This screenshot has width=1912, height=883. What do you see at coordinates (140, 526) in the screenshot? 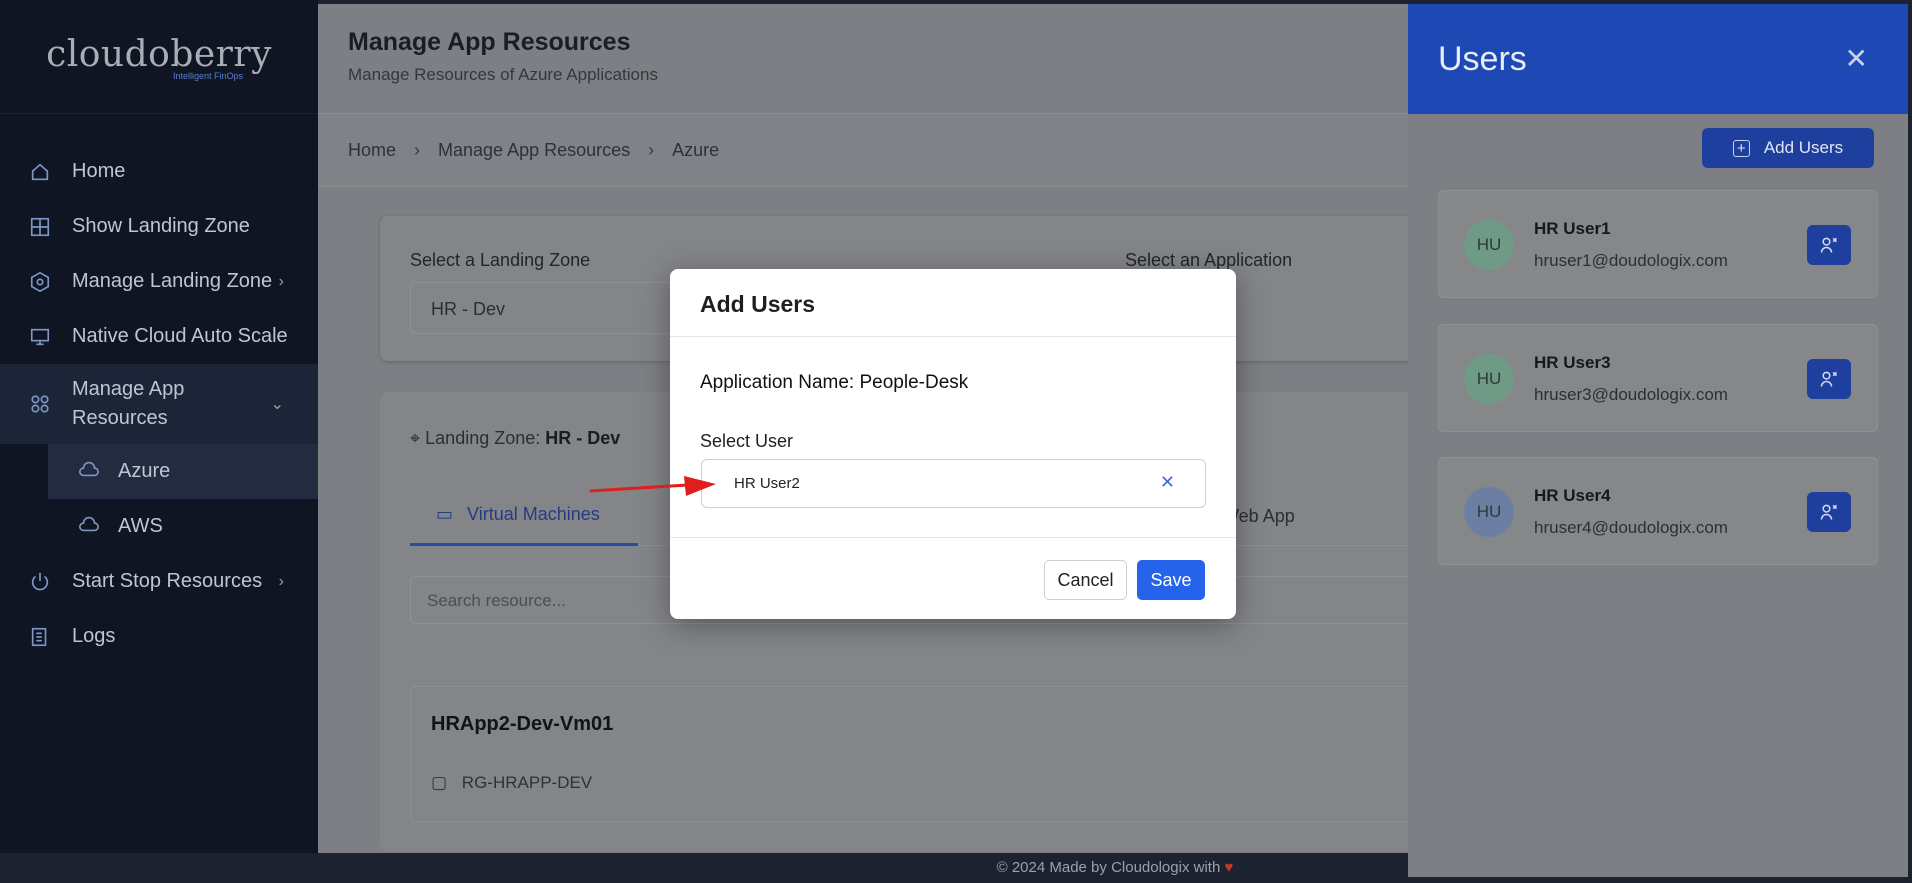
I see `sidebar-subitem-label: AWS` at bounding box center [140, 526].